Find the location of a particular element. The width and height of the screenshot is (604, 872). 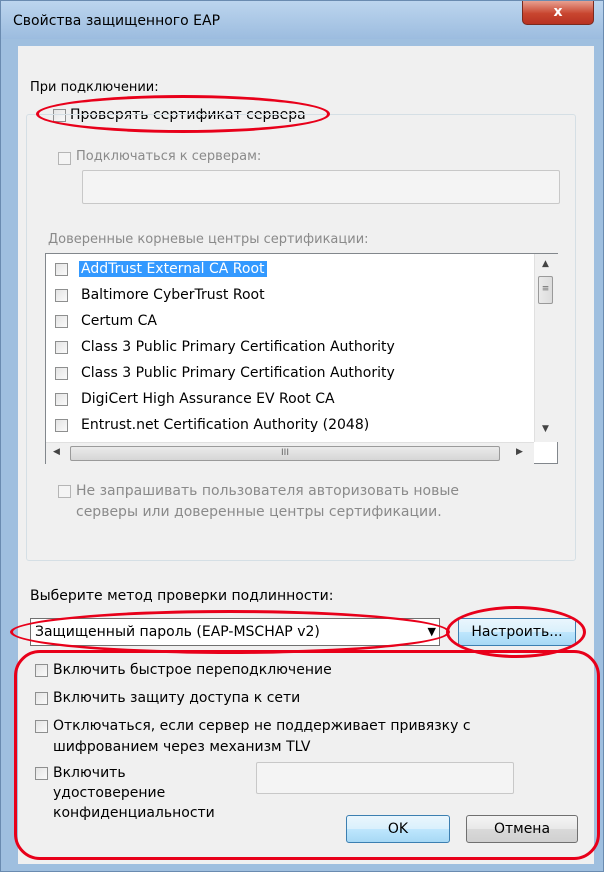

auth-method-select: Защищенный пароль (EAP-MSCHAP v2) ▼ is located at coordinates (235, 632).